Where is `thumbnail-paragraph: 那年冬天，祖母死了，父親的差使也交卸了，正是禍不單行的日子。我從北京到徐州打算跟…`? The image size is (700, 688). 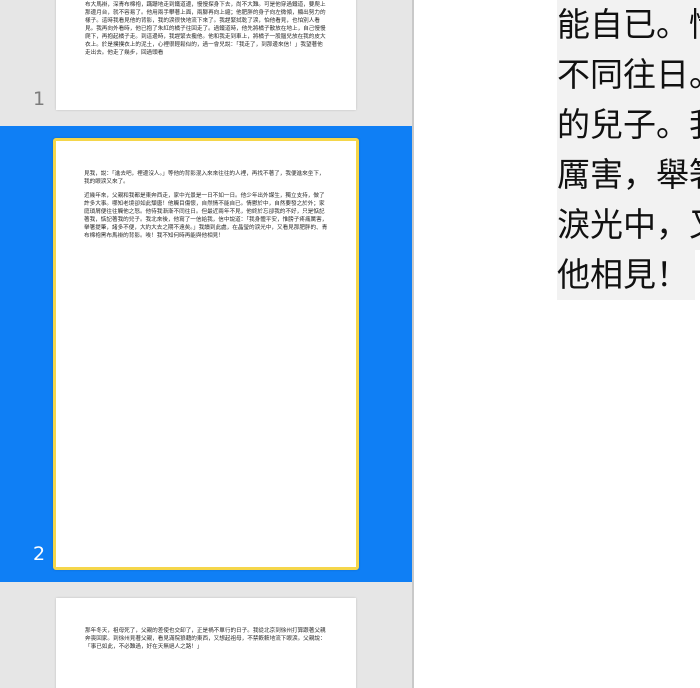 thumbnail-paragraph: 那年冬天，祖母死了，父親的差使也交卸了，正是禍不單行的日子。我從北京到徐州打算跟… is located at coordinates (205, 639).